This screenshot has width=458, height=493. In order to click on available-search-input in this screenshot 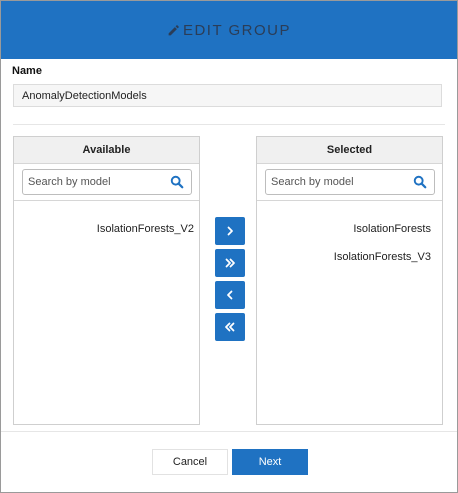, I will do `click(96, 182)`.